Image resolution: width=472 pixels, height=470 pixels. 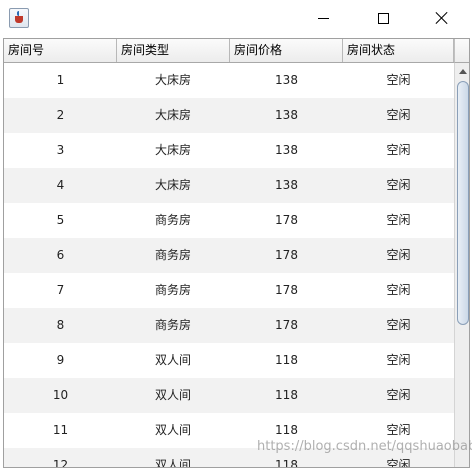 I want to click on close-button, so click(x=442, y=18).